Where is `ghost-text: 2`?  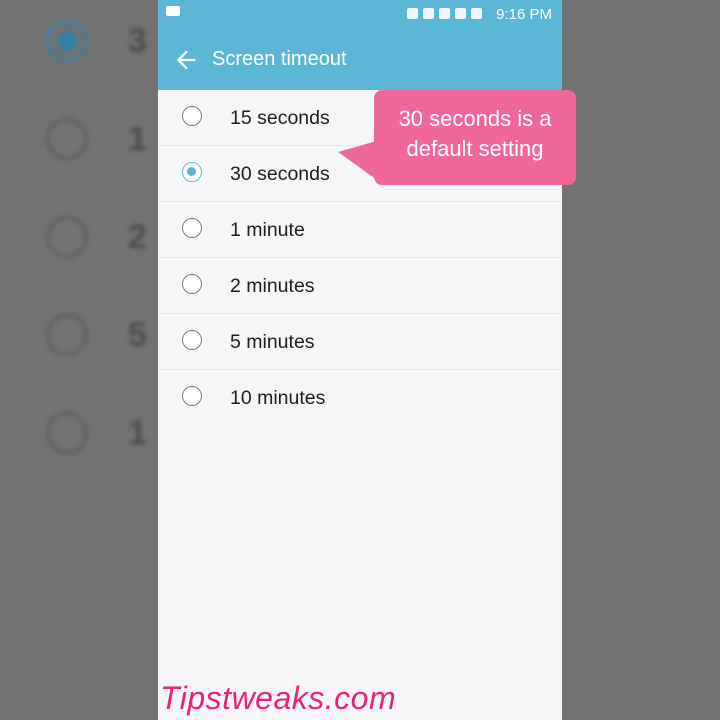 ghost-text: 2 is located at coordinates (137, 237).